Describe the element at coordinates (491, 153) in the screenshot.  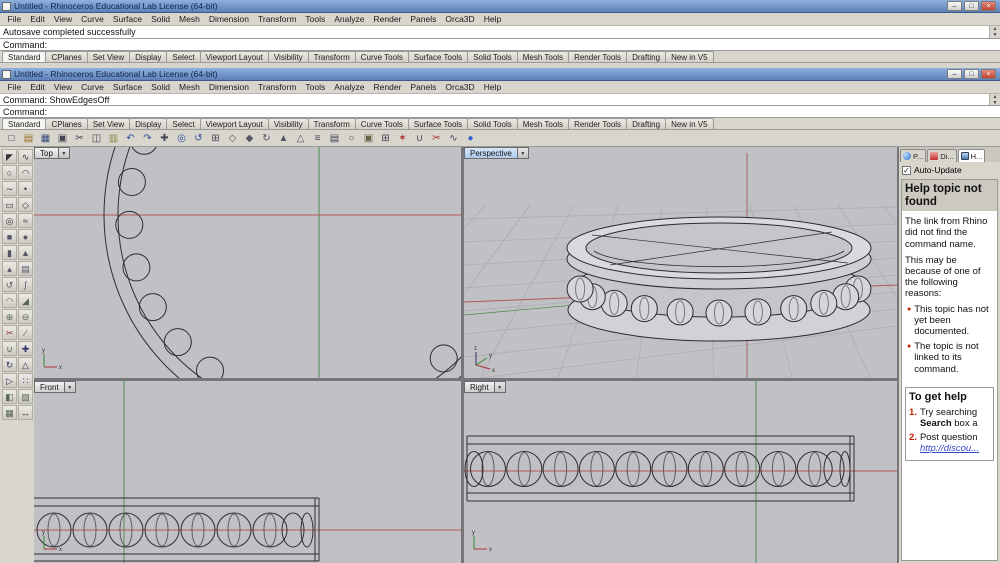
I see `viewport-perspective-label: Perspective` at that location.